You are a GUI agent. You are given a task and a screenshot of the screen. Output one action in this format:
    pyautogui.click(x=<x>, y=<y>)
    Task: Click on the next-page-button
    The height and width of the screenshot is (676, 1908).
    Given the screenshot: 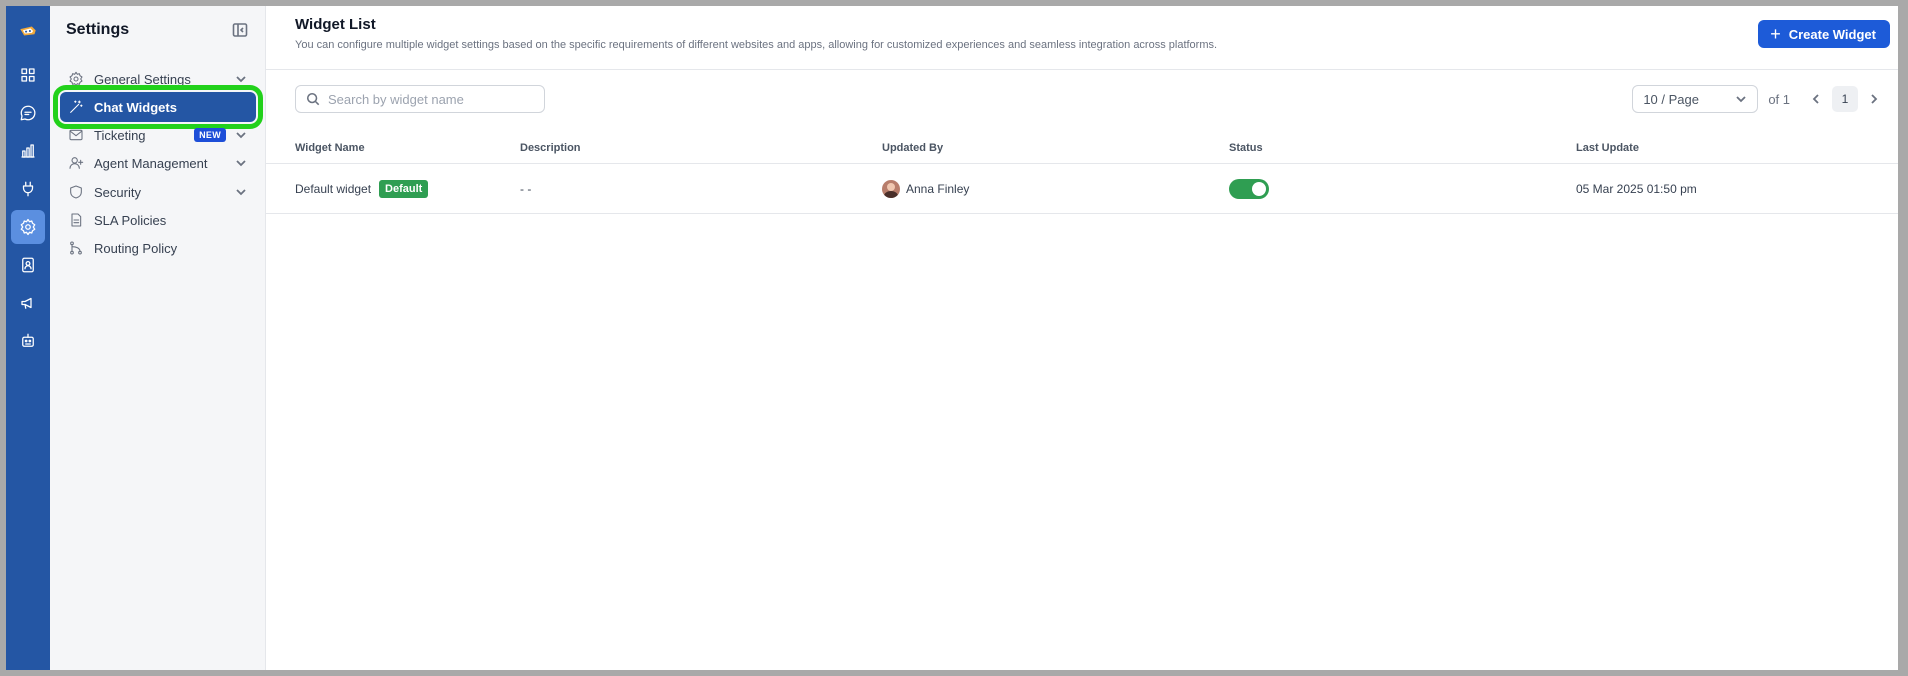 What is the action you would take?
    pyautogui.click(x=1874, y=99)
    